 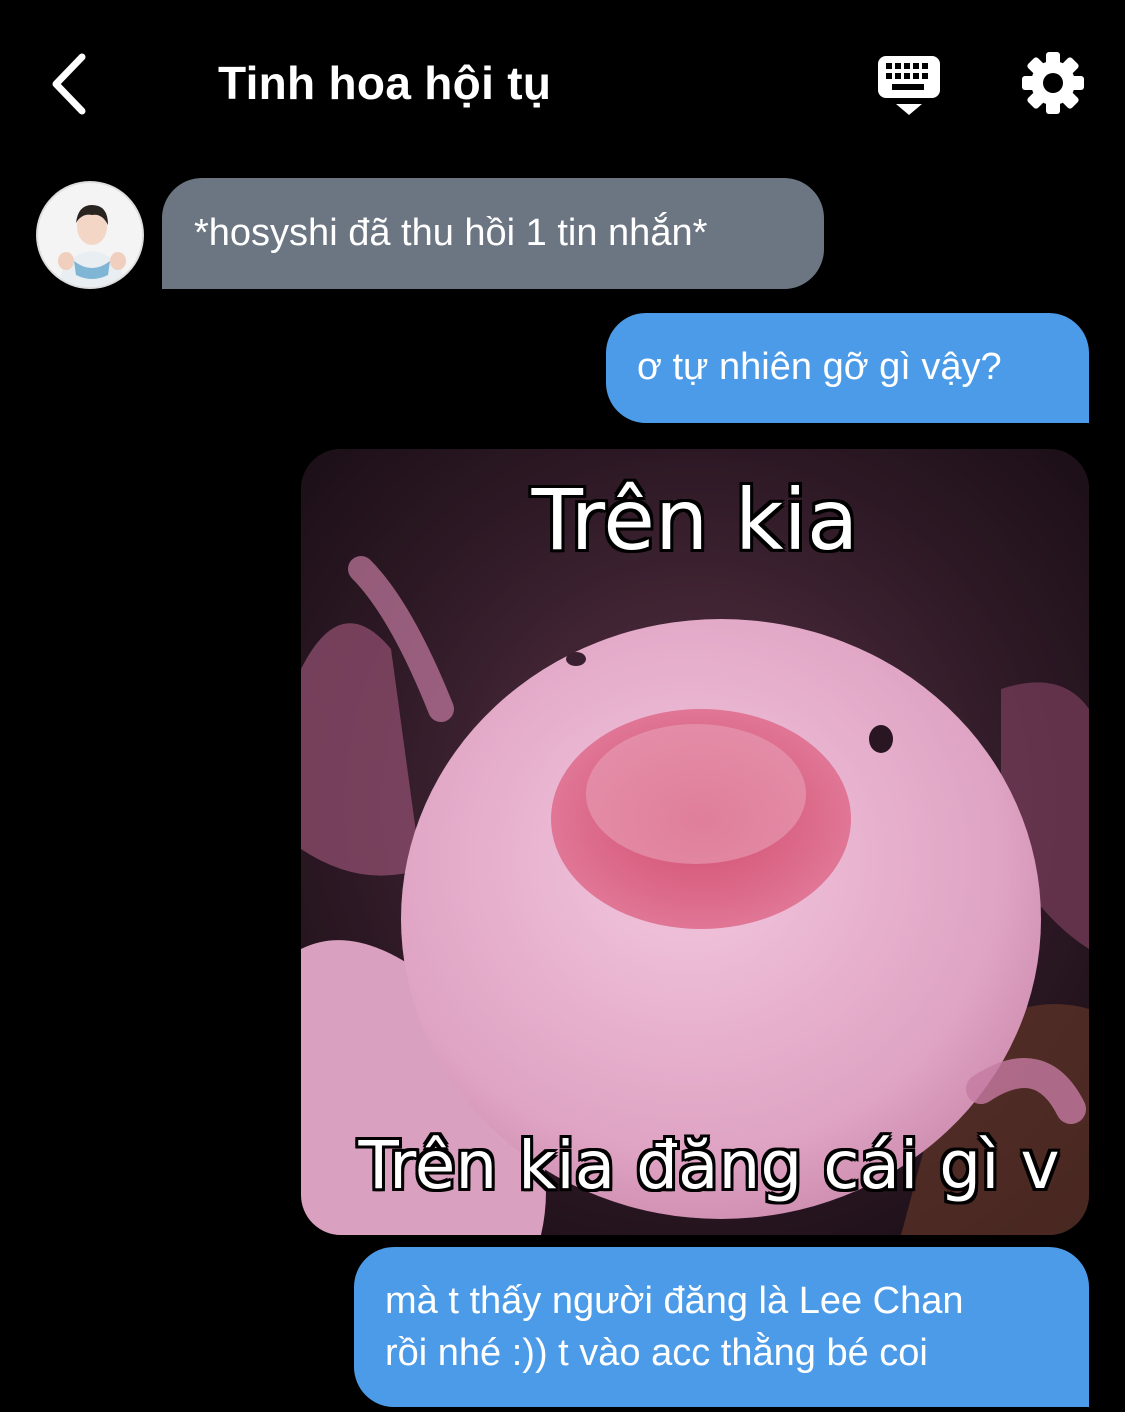 I want to click on message-line: rồi nhé :)) t vào acc thằng bé coi, so click(x=656, y=1353).